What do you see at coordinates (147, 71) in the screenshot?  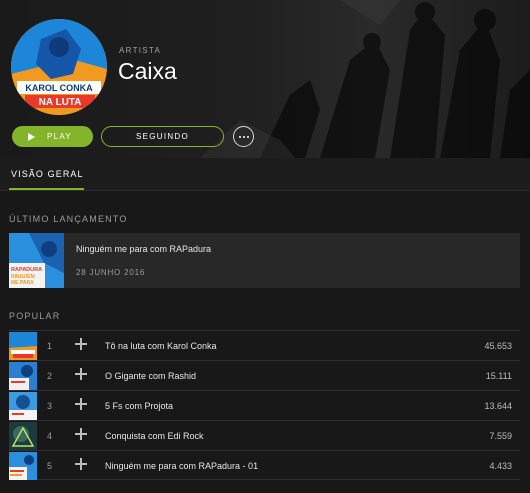 I see `artist-name: Caixa` at bounding box center [147, 71].